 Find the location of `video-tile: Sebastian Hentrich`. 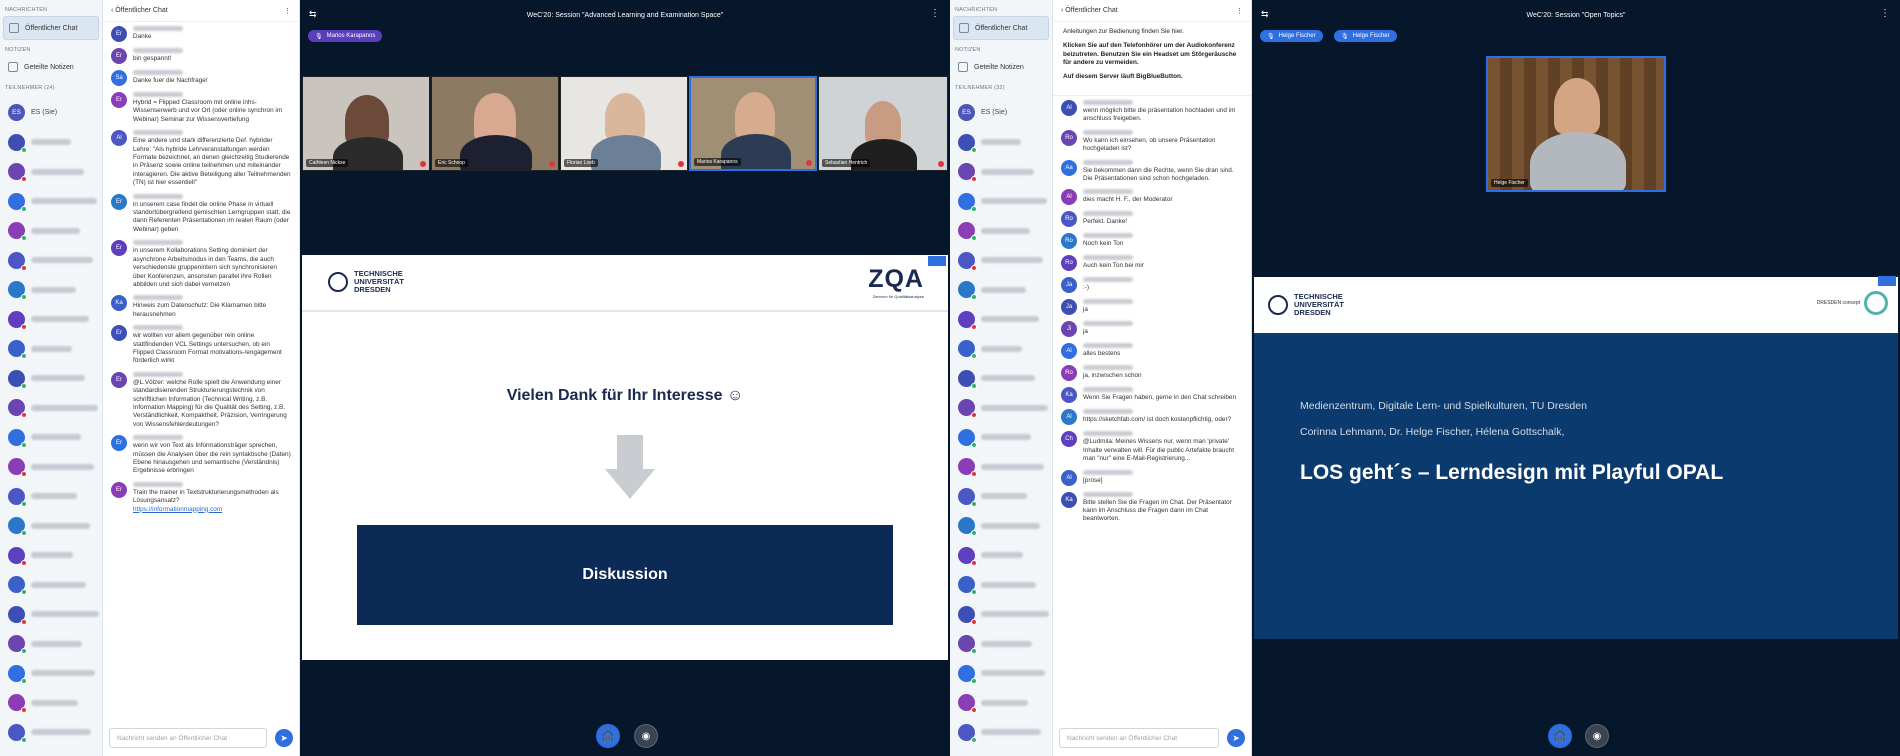

video-tile: Sebastian Hentrich is located at coordinates (883, 123).